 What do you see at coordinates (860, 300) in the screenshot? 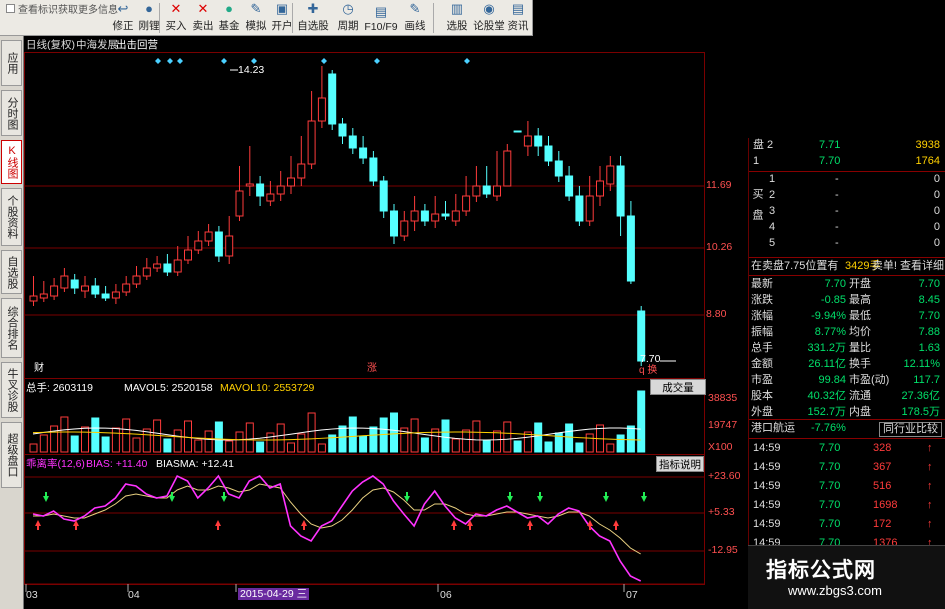
I see `stat-label: 最高` at bounding box center [860, 300].